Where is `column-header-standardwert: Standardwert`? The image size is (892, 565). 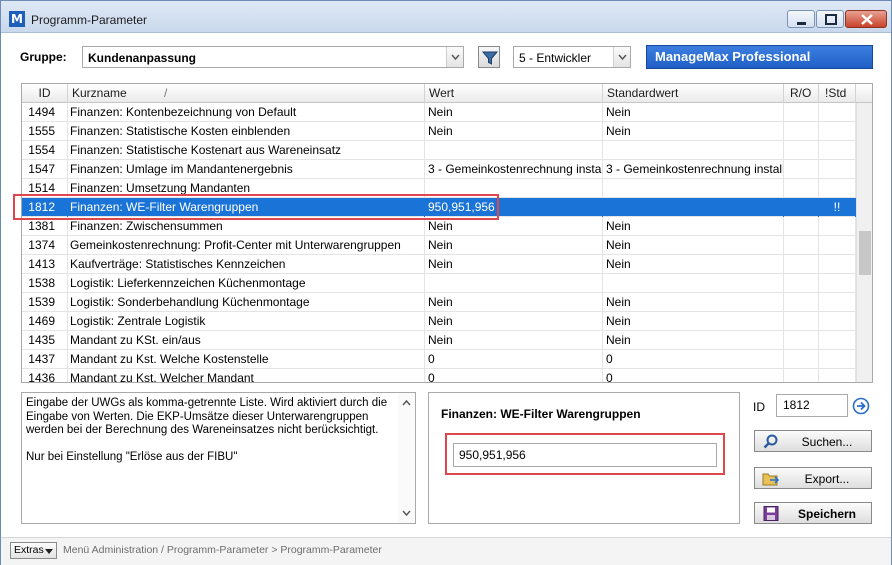
column-header-standardwert: Standardwert is located at coordinates (693, 93).